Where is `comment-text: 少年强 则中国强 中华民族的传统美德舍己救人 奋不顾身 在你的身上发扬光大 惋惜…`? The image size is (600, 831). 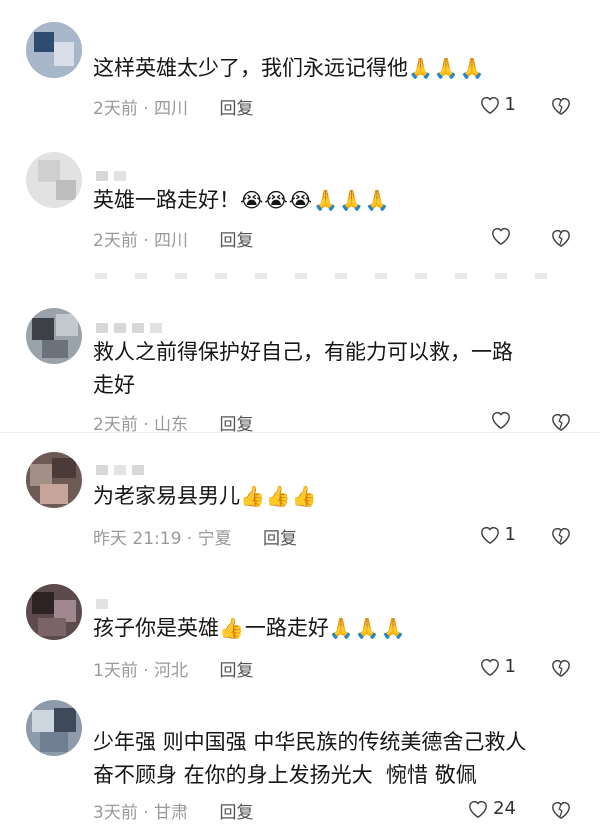
comment-text: 少年强 则中国强 中华民族的传统美德舍己救人 奋不顾身 在你的身上发扬光大 惋惜… is located at coordinates (310, 758).